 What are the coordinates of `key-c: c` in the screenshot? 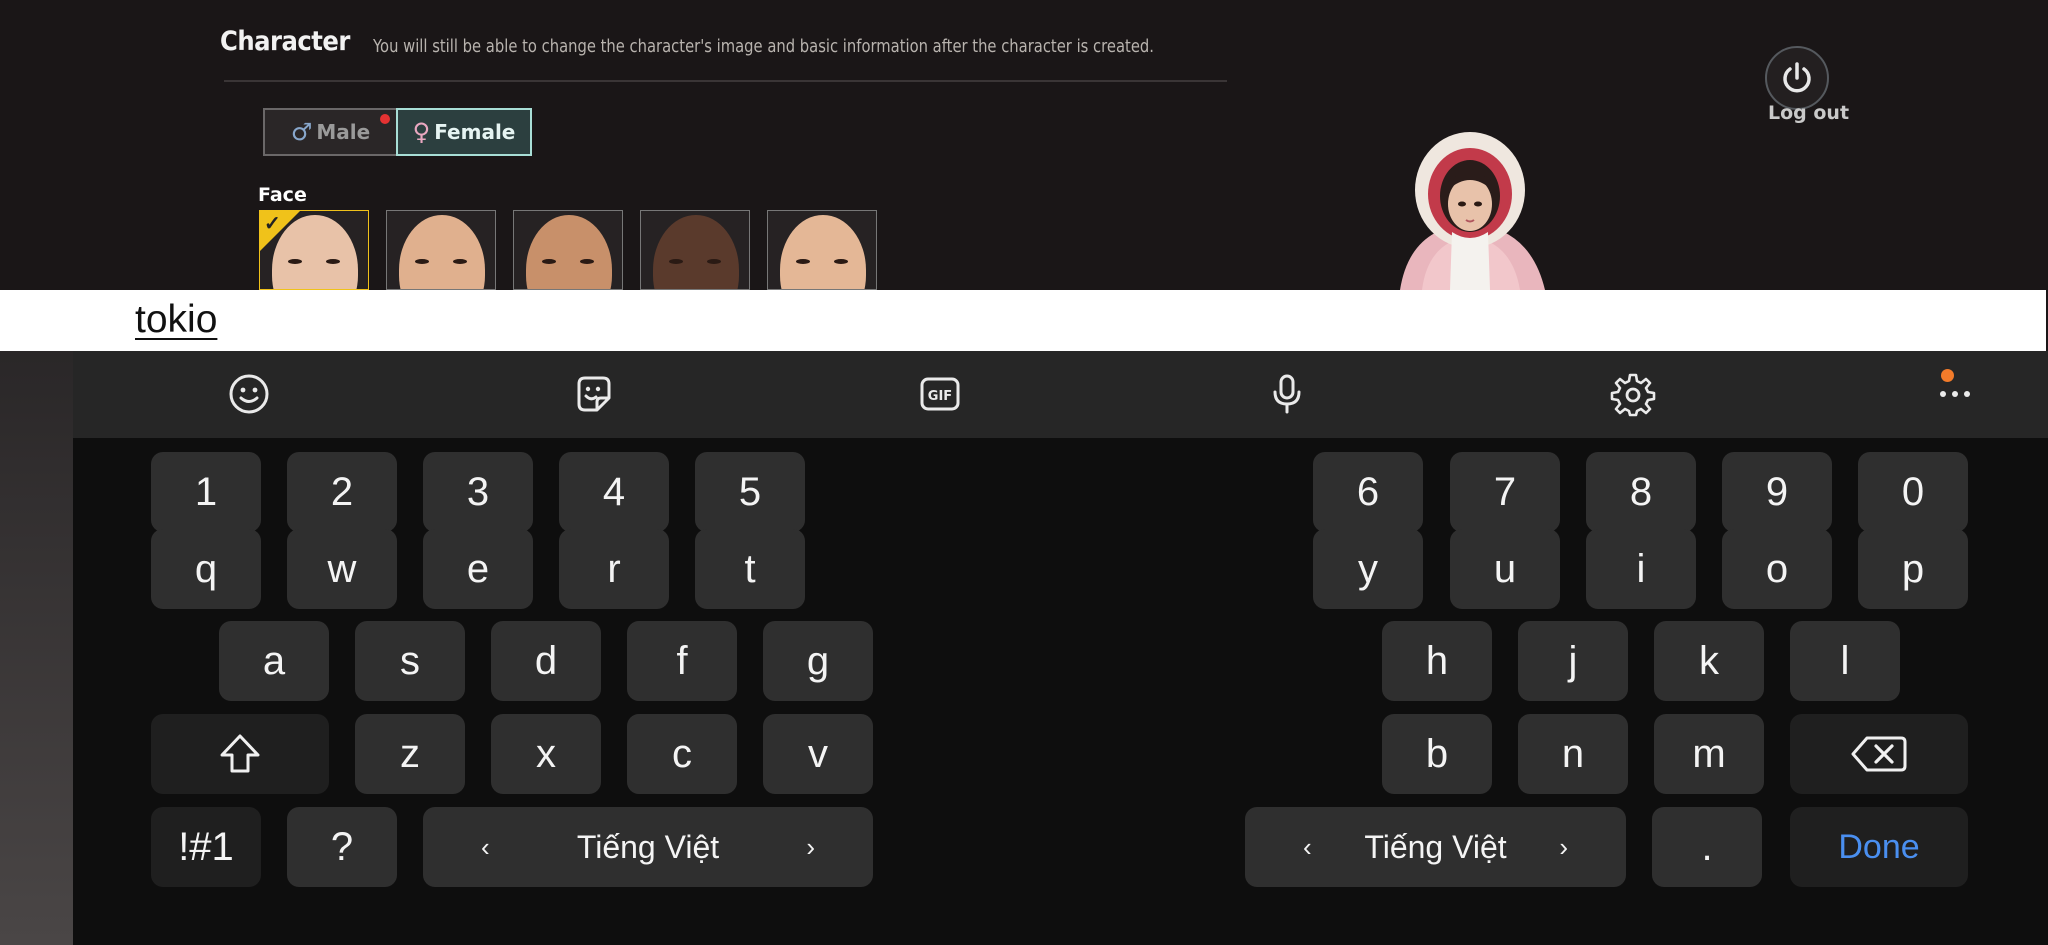 It's located at (682, 754).